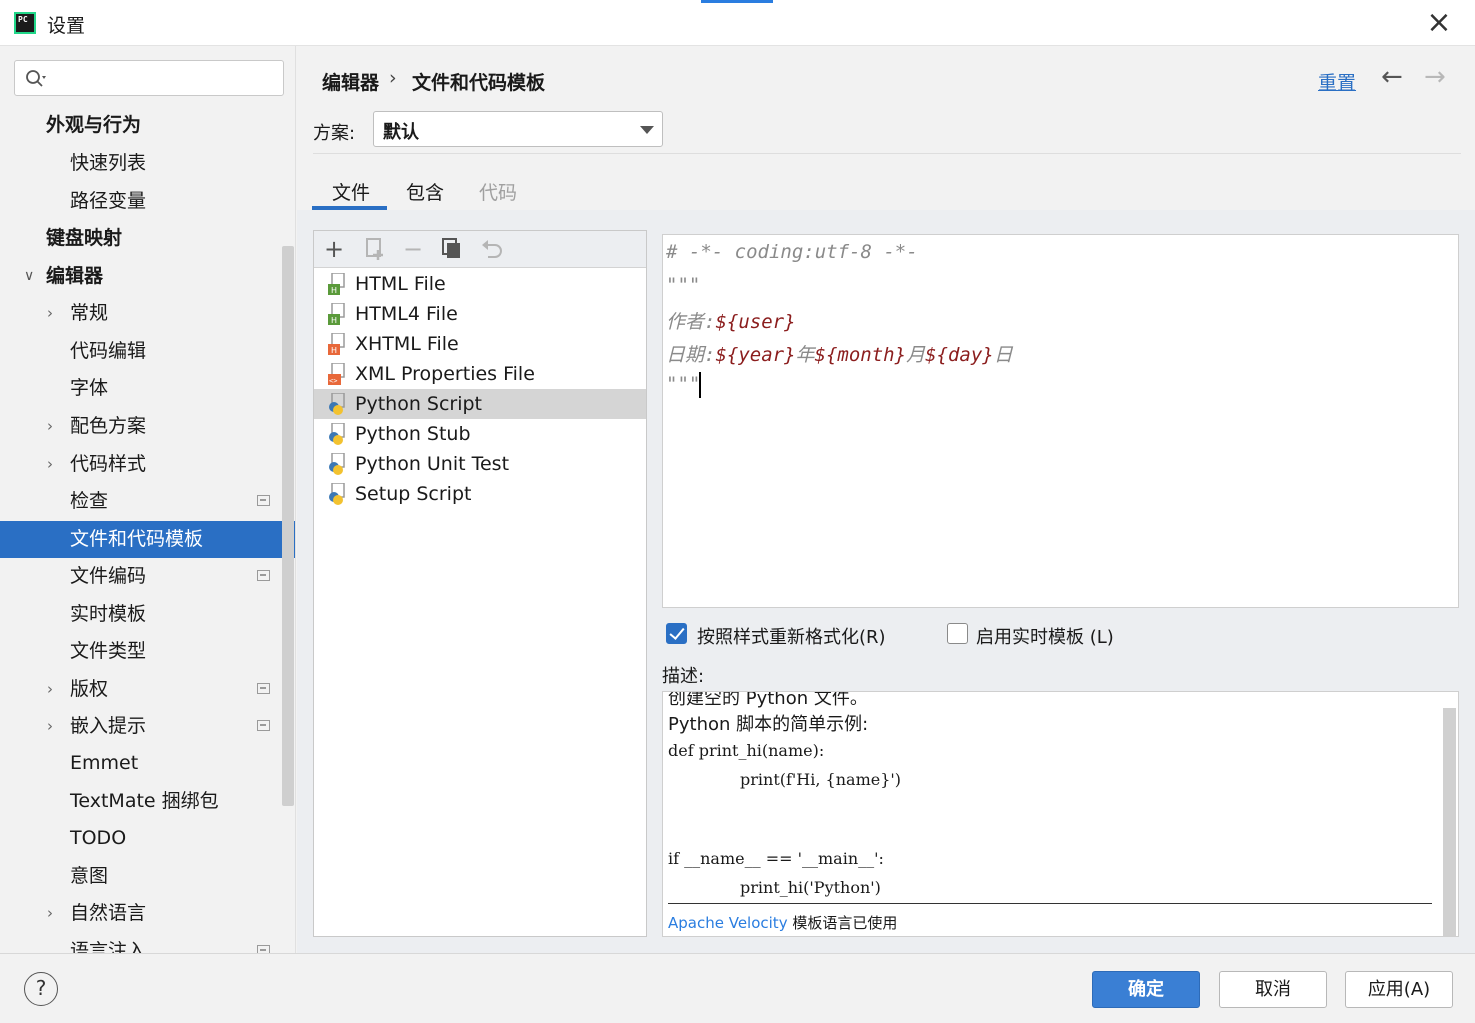  What do you see at coordinates (480, 434) in the screenshot?
I see `template-item-python-stub: Python Stub` at bounding box center [480, 434].